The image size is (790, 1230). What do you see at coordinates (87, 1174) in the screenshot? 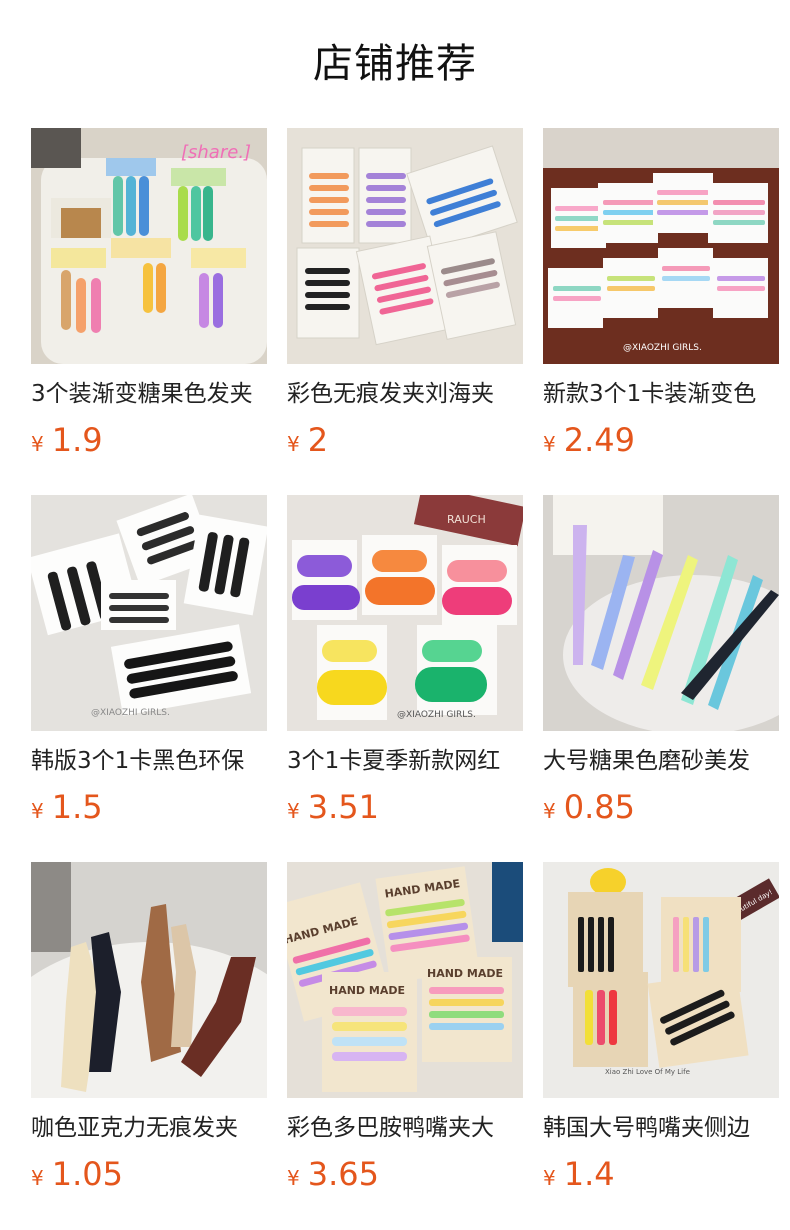
I see `price-value: 1.05` at bounding box center [87, 1174].